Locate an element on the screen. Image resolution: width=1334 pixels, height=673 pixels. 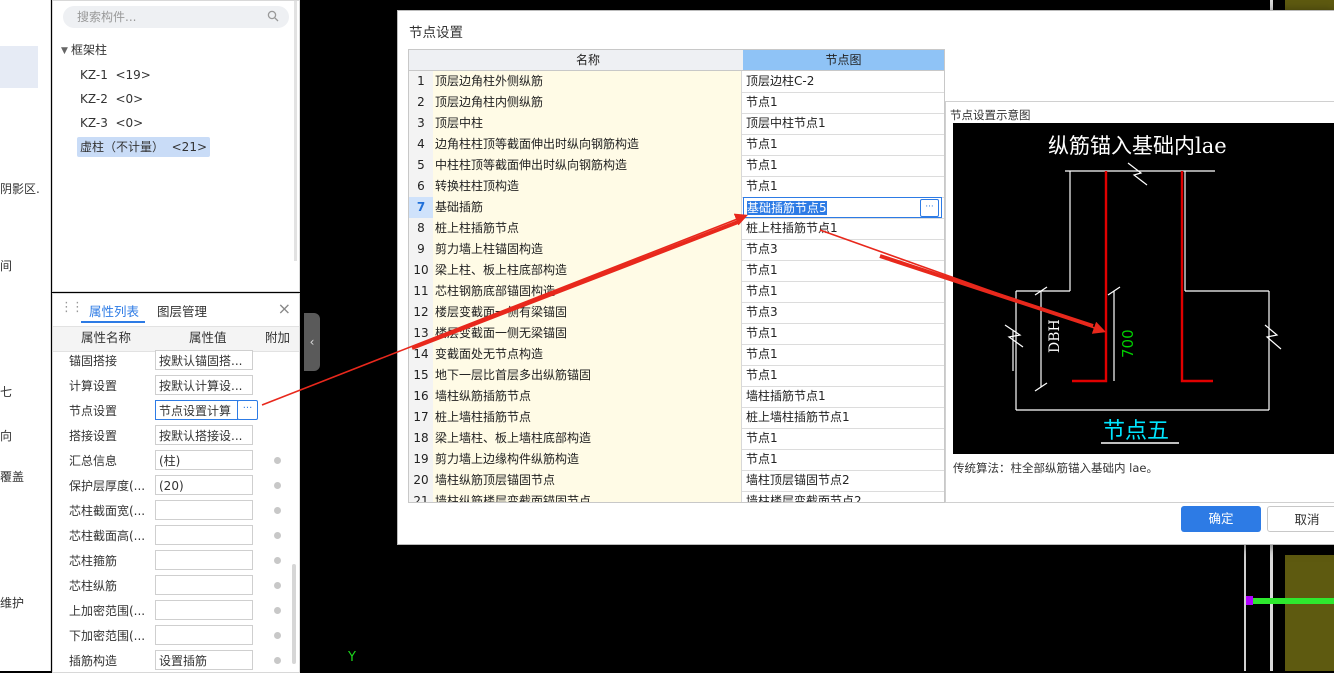
ok-button: 确定 is located at coordinates (1221, 519).